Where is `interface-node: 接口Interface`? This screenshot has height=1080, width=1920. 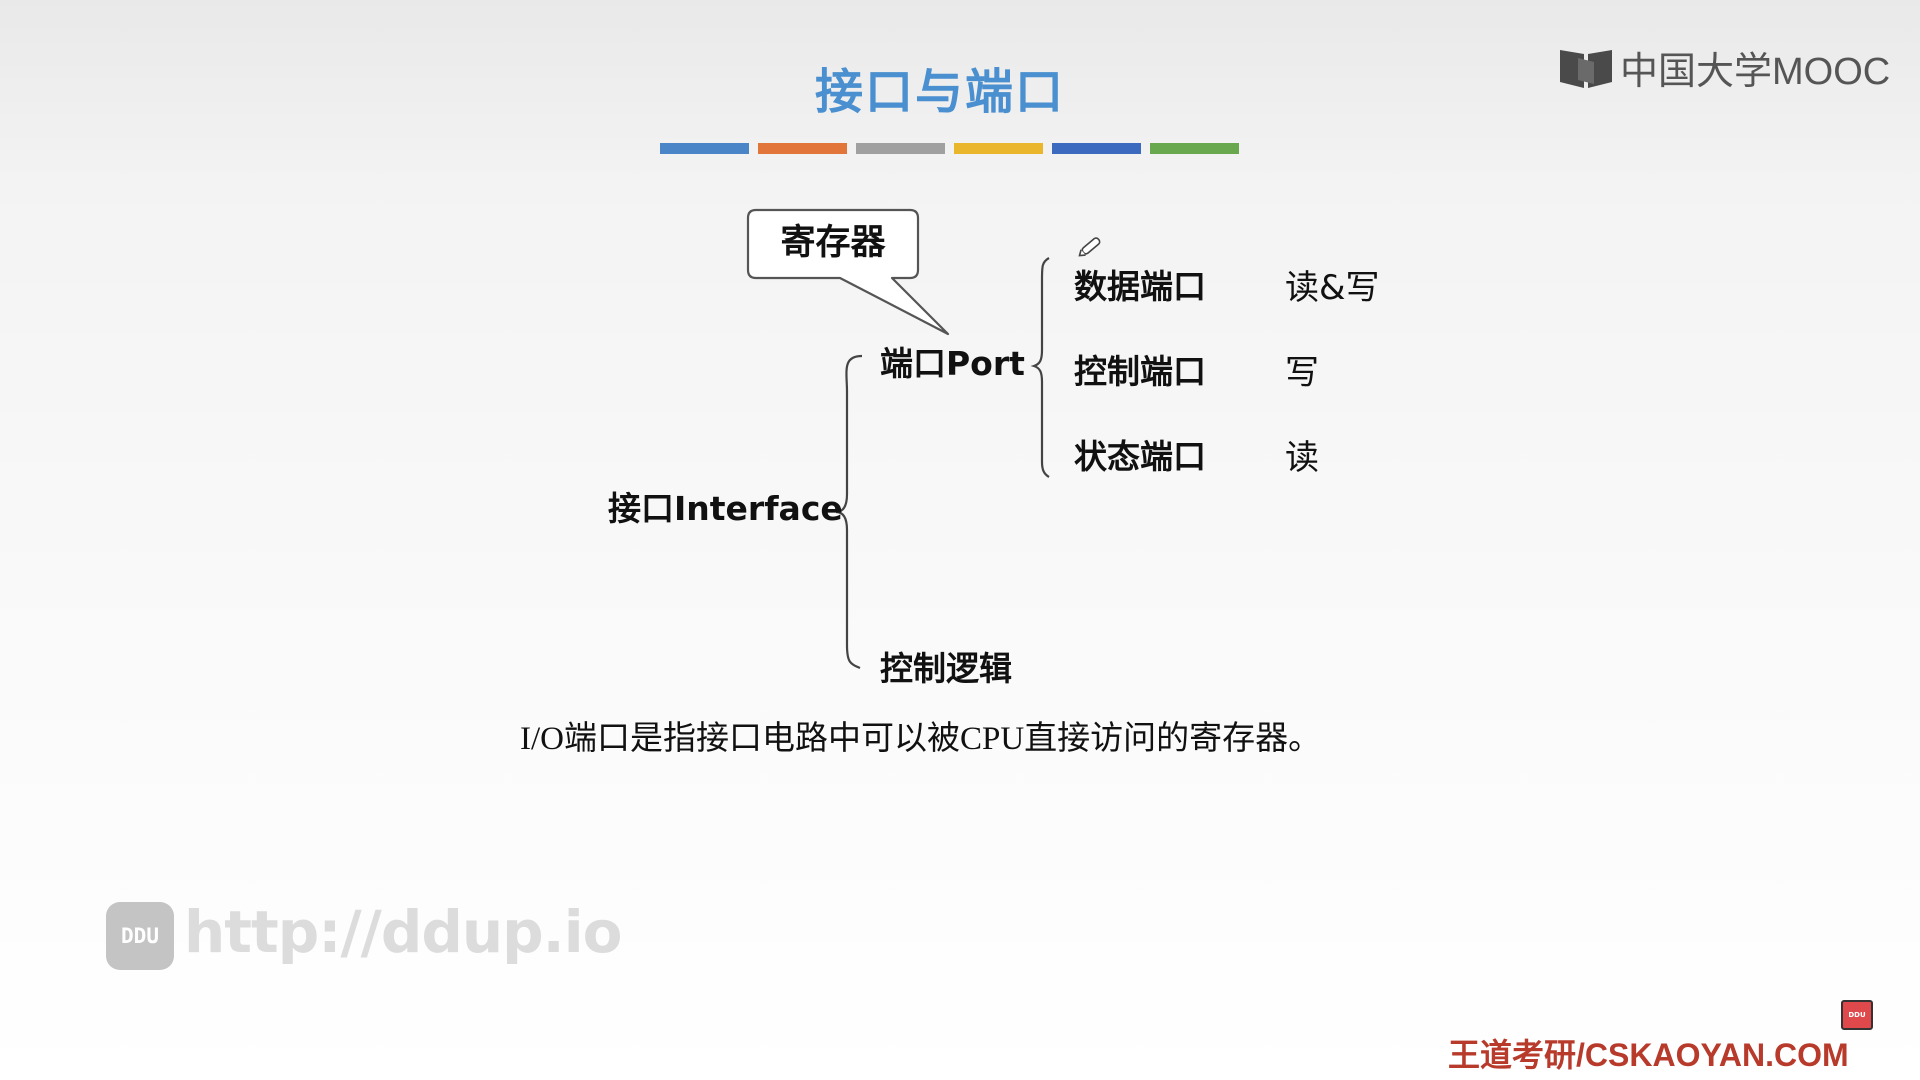 interface-node: 接口Interface is located at coordinates (725, 508).